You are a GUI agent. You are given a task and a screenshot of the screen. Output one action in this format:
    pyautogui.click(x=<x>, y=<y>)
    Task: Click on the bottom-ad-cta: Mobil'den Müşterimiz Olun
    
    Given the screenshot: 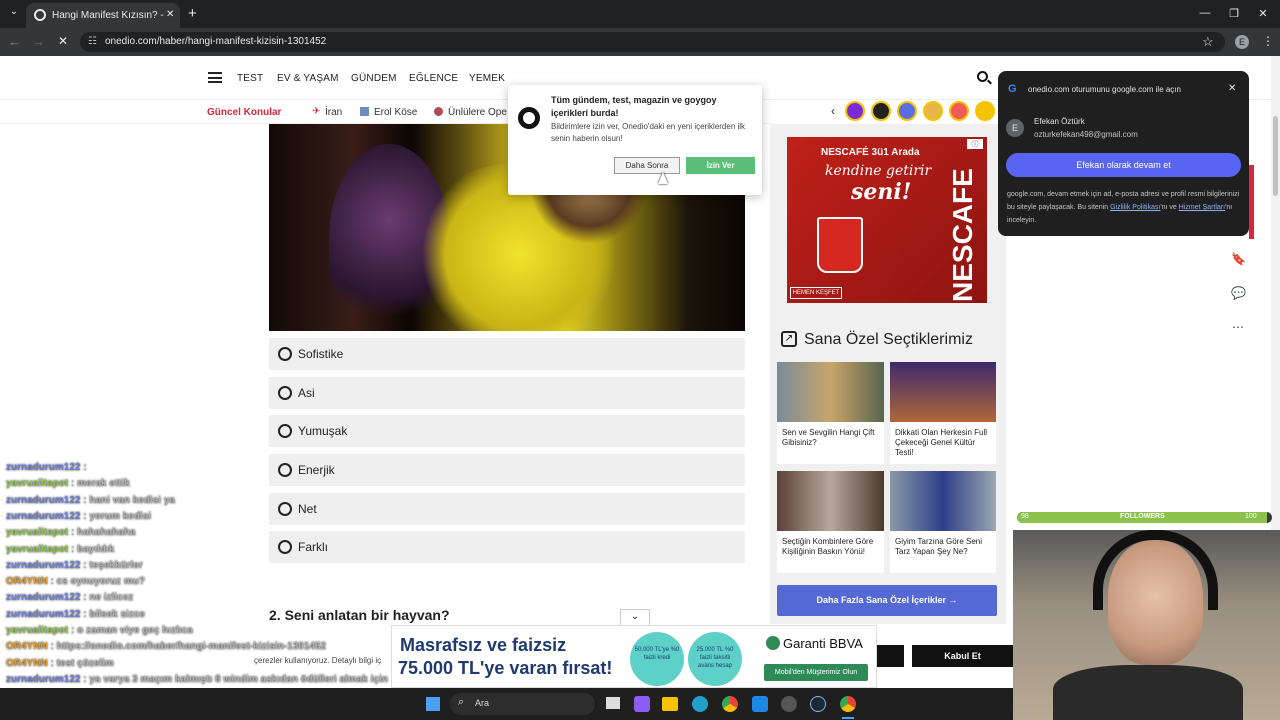 What is the action you would take?
    pyautogui.click(x=816, y=672)
    